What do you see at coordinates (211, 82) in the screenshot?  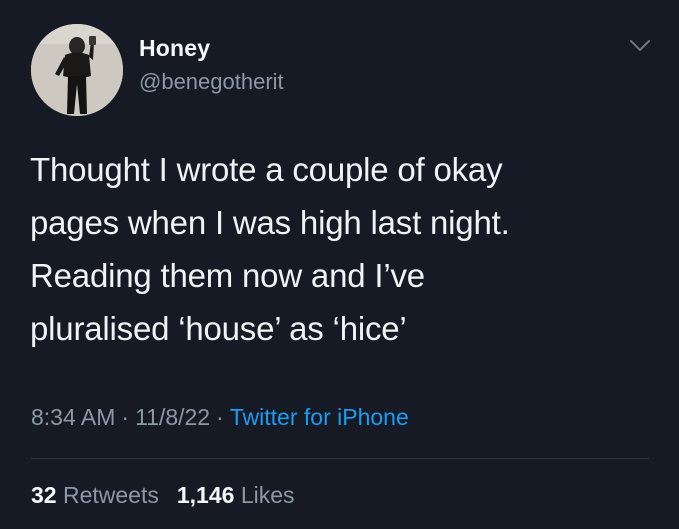 I see `user-handle: @benegotherit` at bounding box center [211, 82].